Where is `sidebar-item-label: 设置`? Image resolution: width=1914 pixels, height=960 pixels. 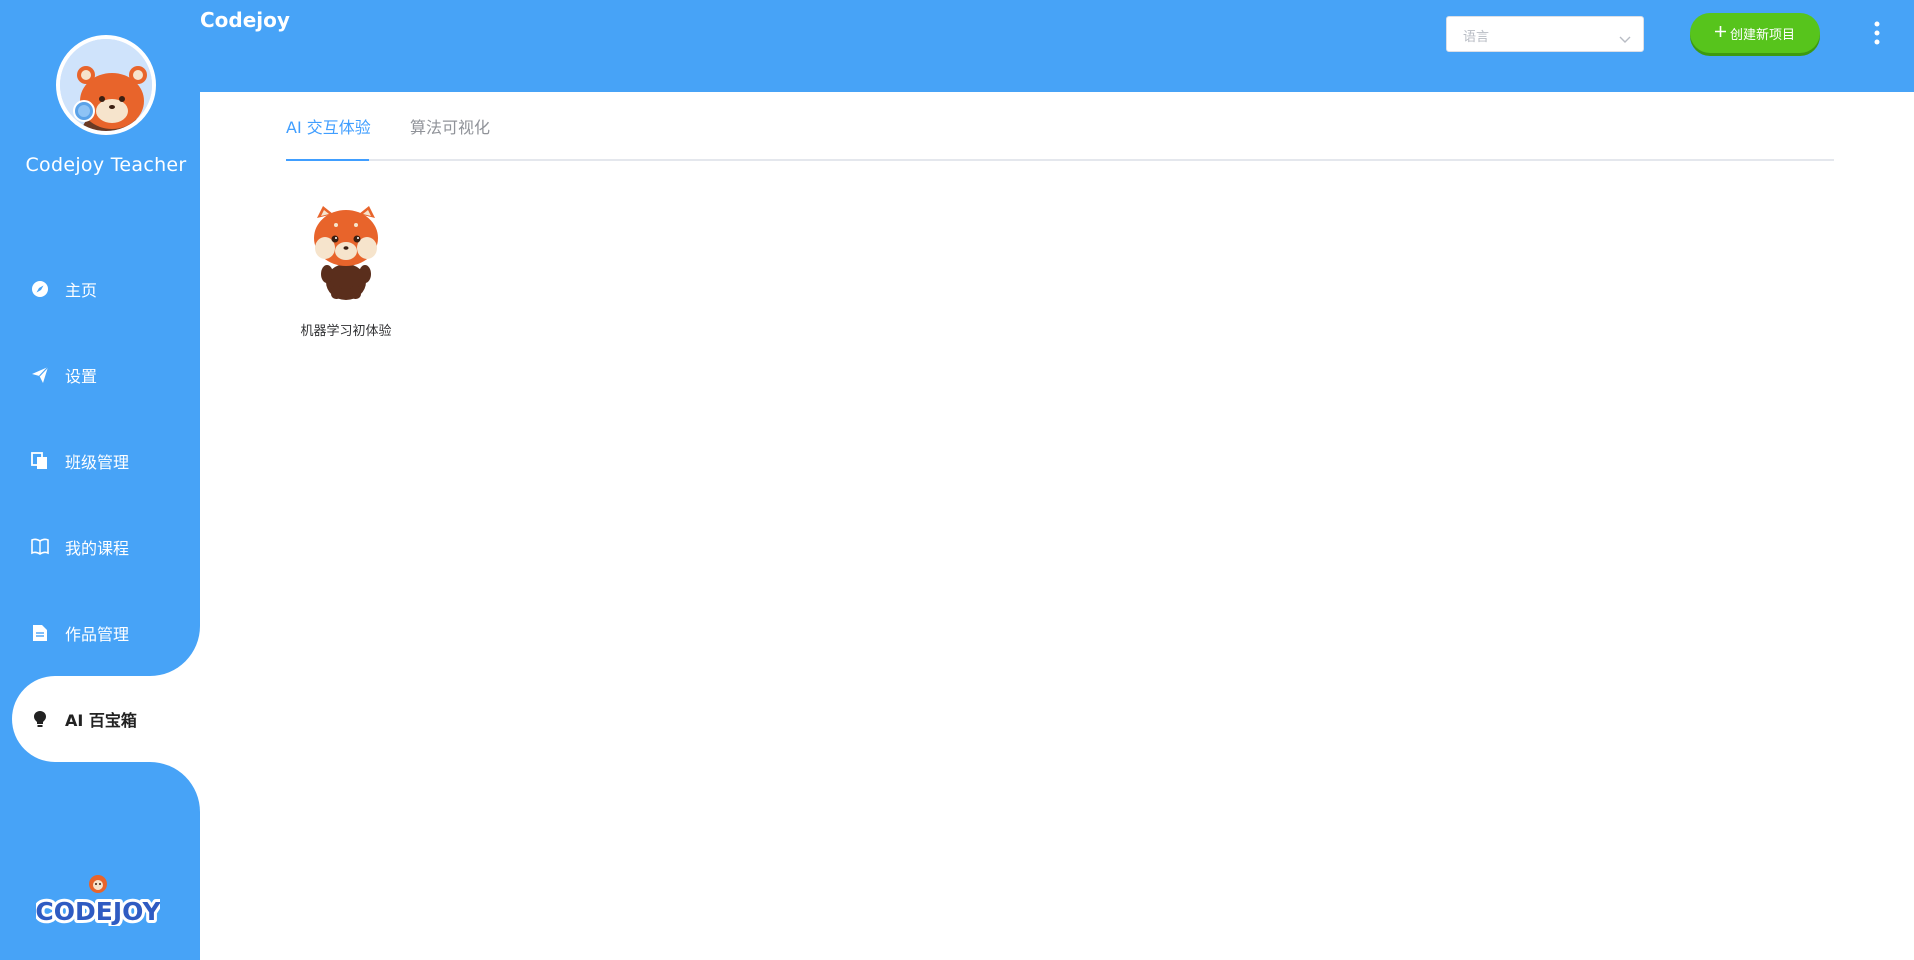
sidebar-item-label: 设置 is located at coordinates (81, 376).